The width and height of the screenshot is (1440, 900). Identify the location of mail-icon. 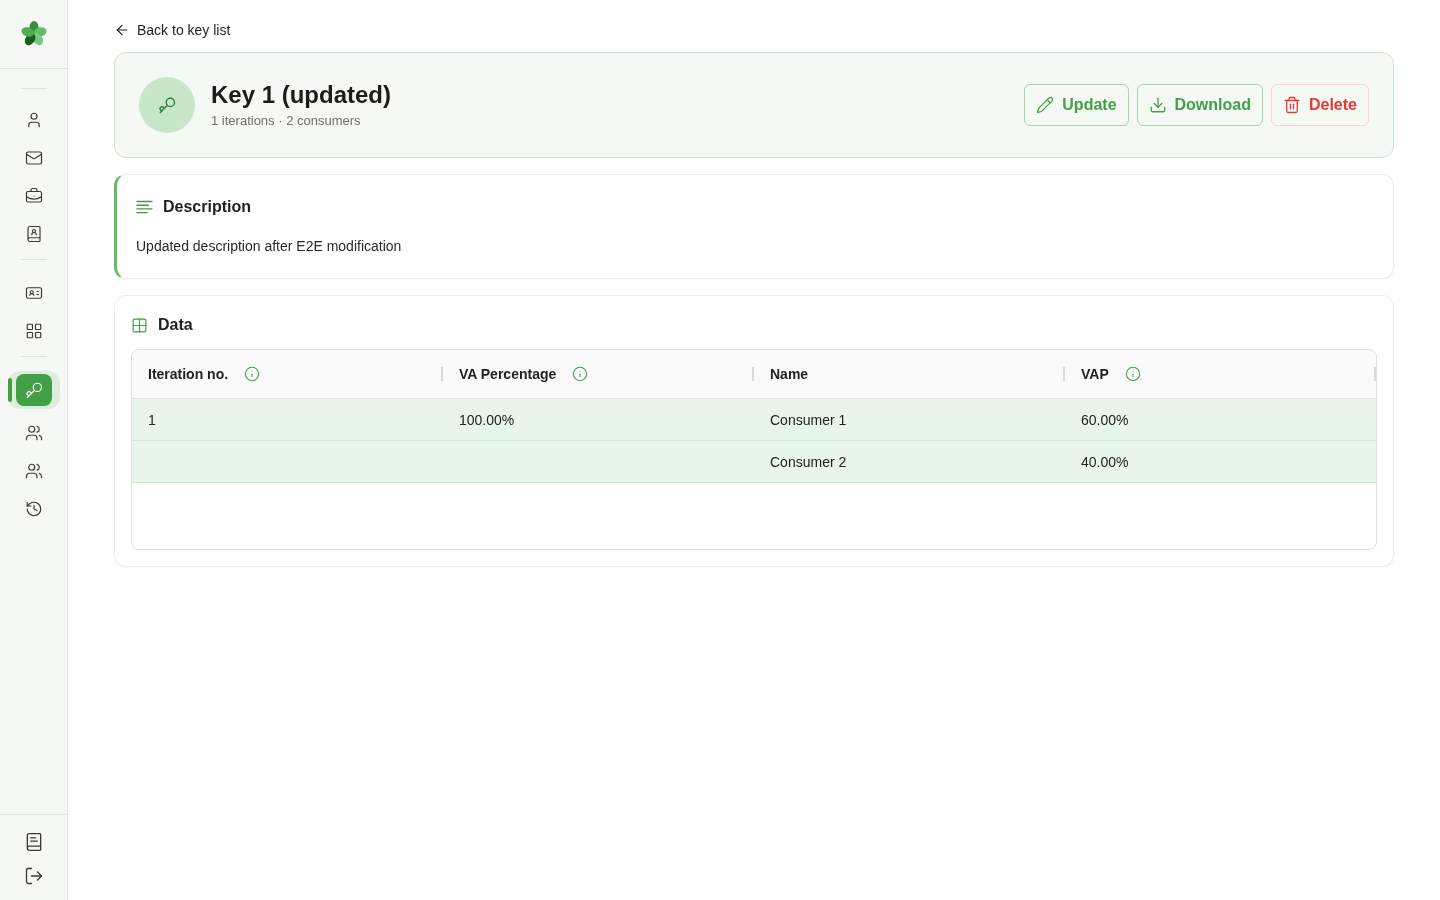
(33, 158).